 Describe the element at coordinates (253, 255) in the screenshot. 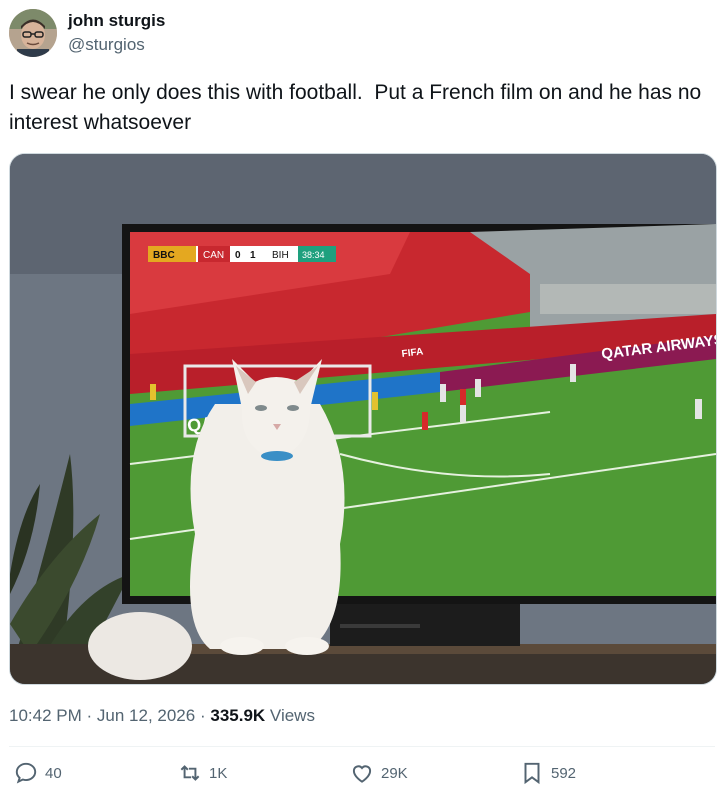

I see `scoreboard-score-away: 1` at that location.